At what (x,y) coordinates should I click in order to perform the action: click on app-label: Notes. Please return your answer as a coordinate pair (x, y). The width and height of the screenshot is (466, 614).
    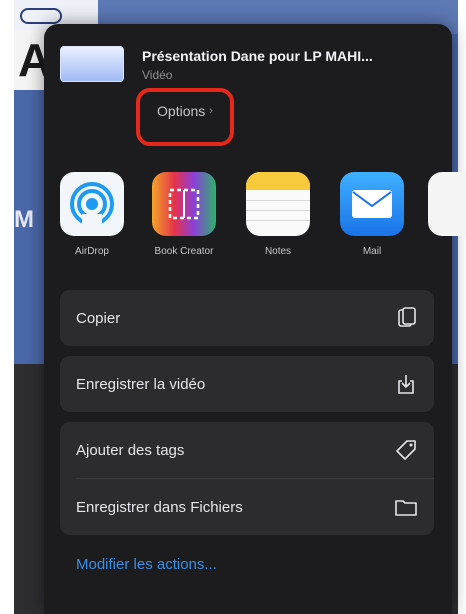
    Looking at the image, I should click on (278, 251).